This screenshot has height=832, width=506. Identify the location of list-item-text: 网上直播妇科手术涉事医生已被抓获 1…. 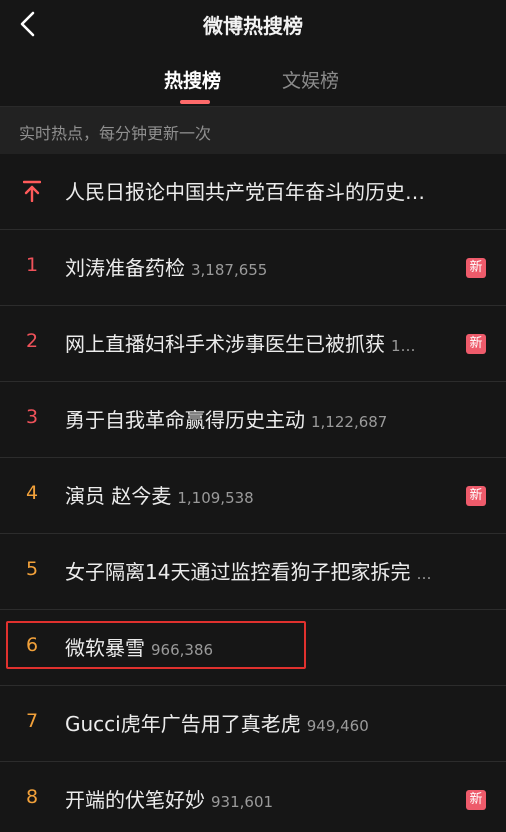
(258, 342).